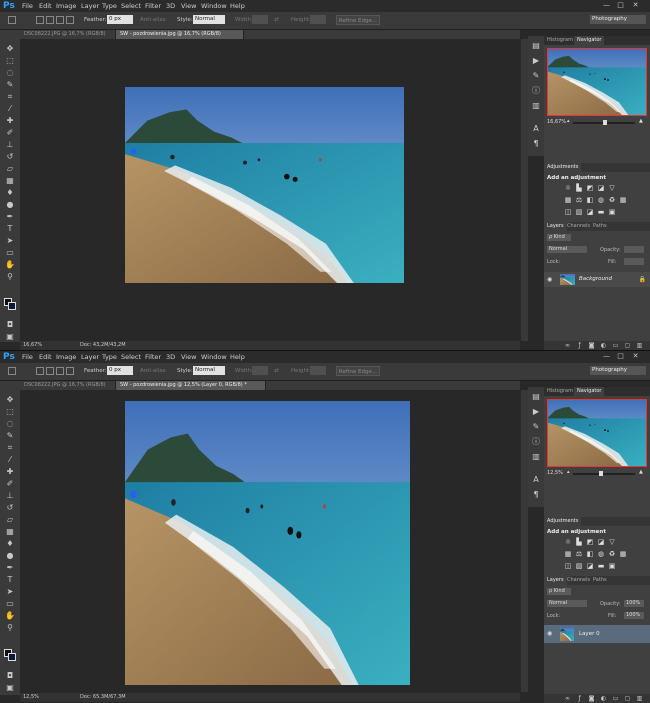 The image size is (650, 703). I want to click on beach-photo-canvas, so click(264, 185).